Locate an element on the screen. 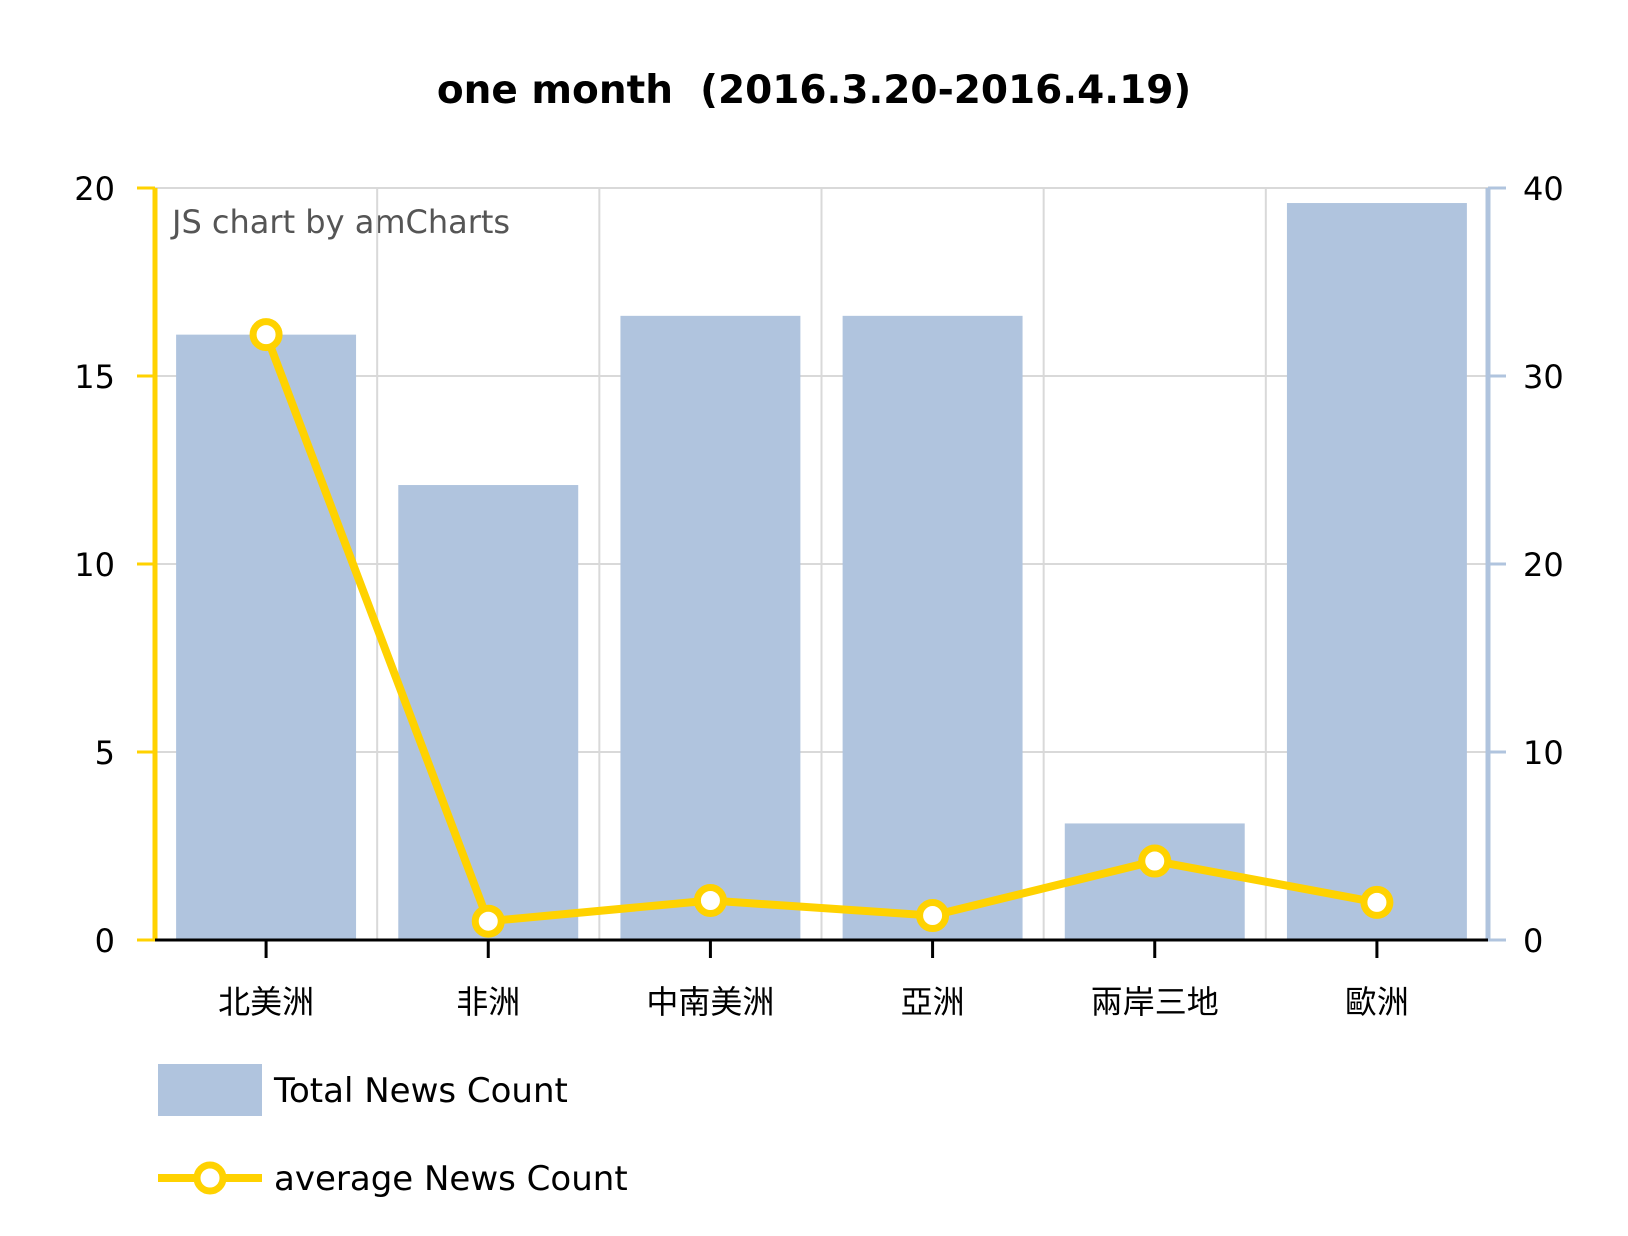  category-axis-label: 兩岸三地 is located at coordinates (1155, 1002).